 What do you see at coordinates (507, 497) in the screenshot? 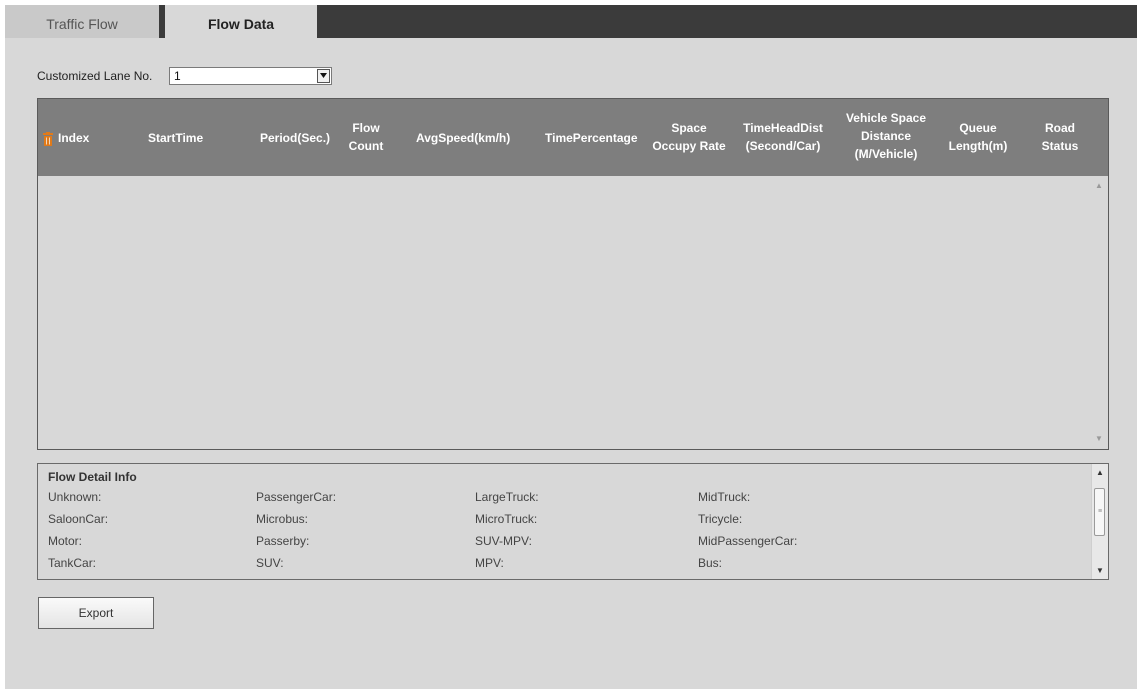
I see `detail-label-largetruck: LargeTruck:` at bounding box center [507, 497].